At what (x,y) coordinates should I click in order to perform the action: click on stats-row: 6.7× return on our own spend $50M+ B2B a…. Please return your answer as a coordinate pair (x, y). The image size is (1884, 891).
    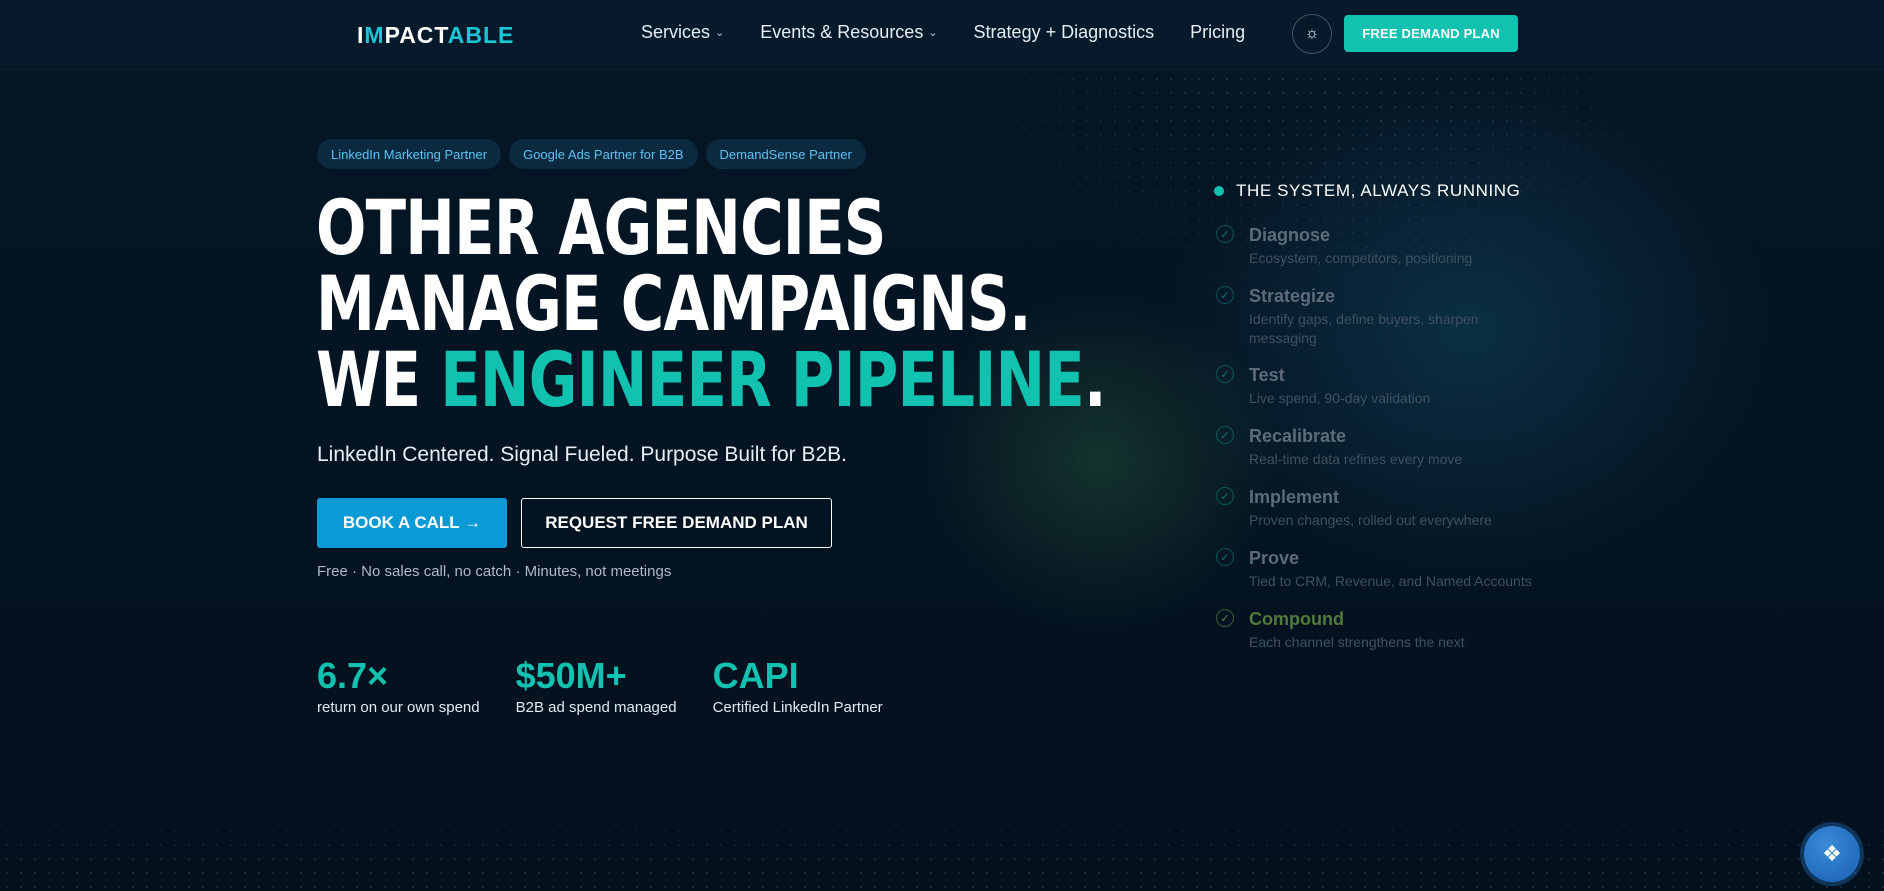
    Looking at the image, I should click on (618, 685).